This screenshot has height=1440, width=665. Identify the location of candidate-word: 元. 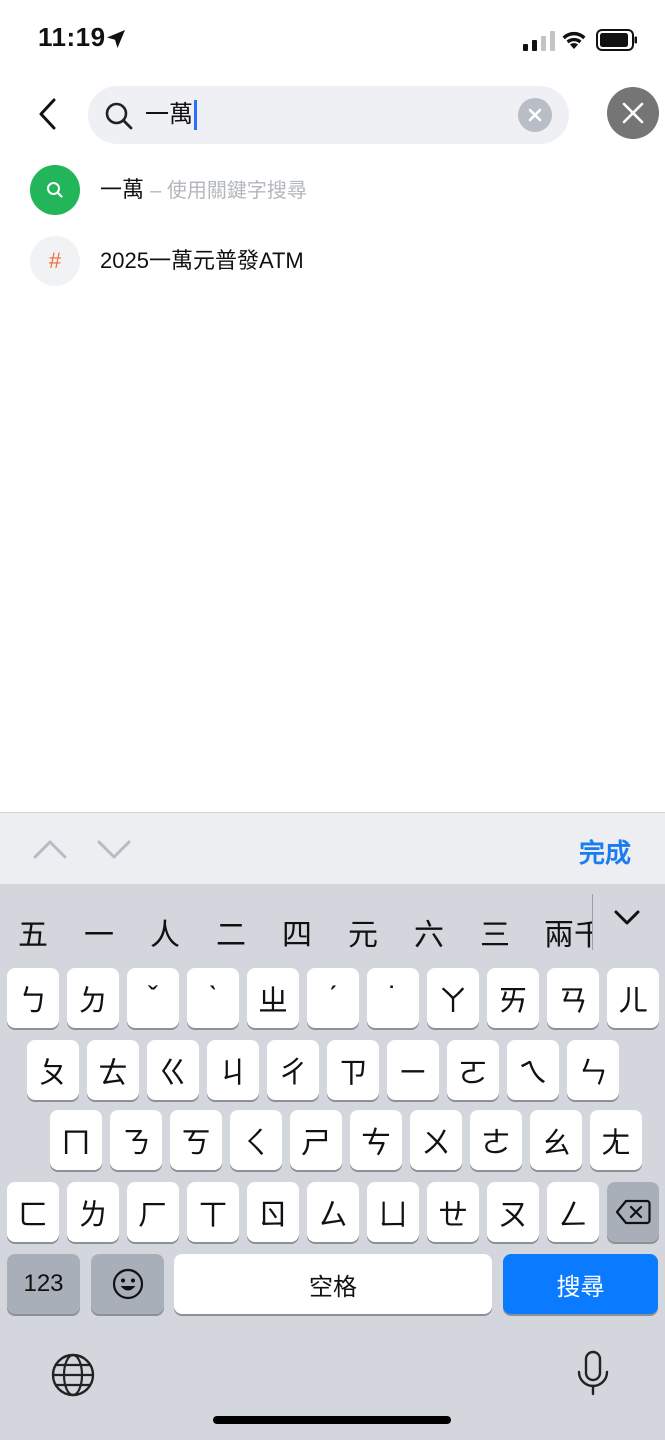
(363, 932).